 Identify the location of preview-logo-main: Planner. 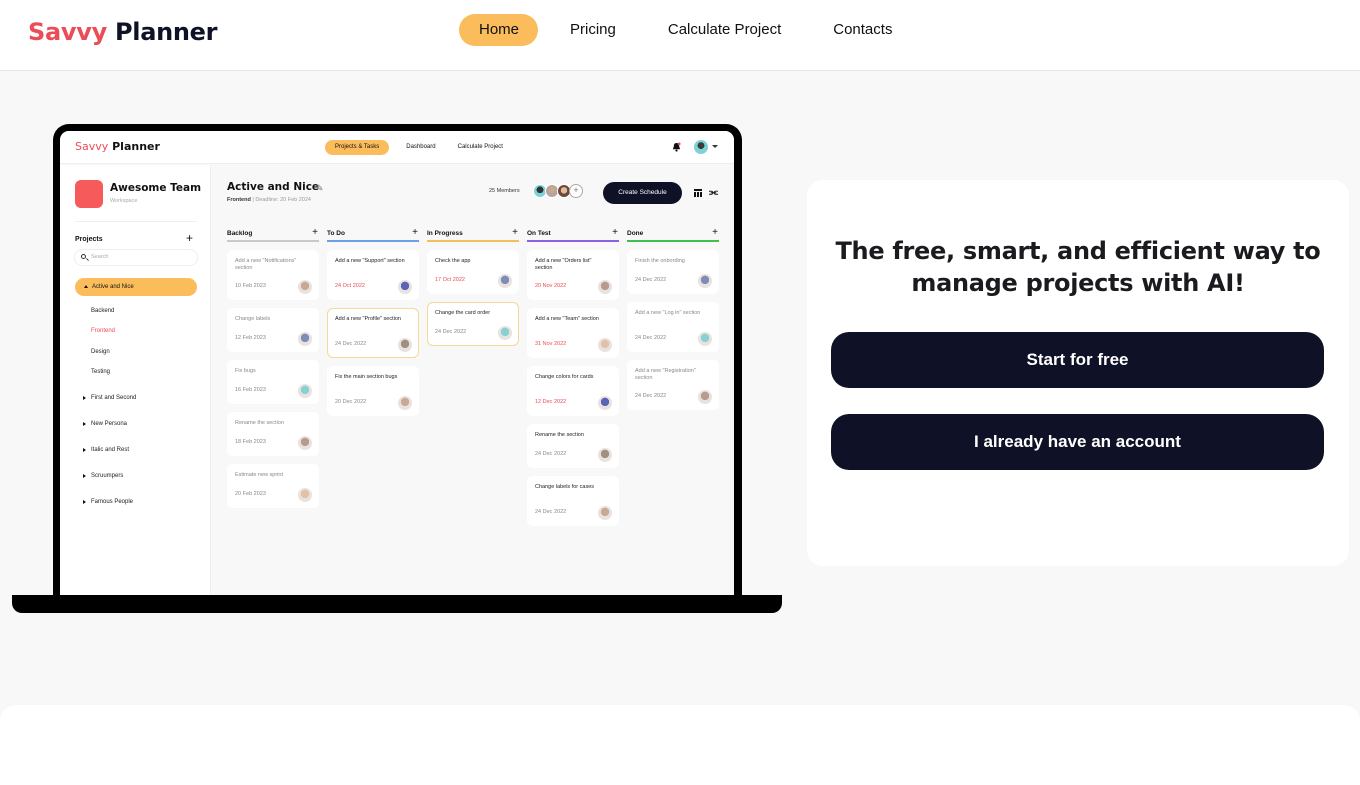
(136, 146).